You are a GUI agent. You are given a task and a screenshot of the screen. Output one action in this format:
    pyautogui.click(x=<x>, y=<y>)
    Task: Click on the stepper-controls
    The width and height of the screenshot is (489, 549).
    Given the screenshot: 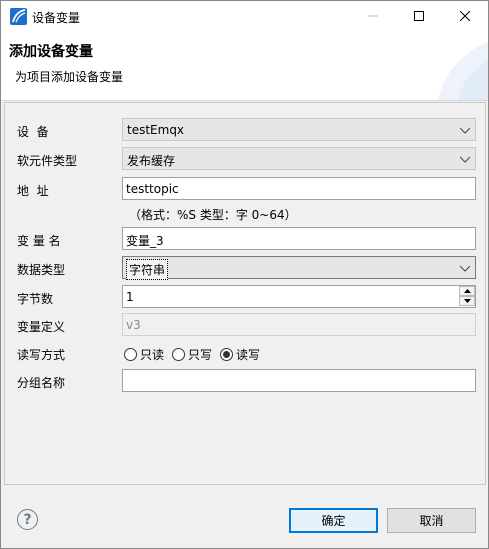 What is the action you would take?
    pyautogui.click(x=467, y=296)
    